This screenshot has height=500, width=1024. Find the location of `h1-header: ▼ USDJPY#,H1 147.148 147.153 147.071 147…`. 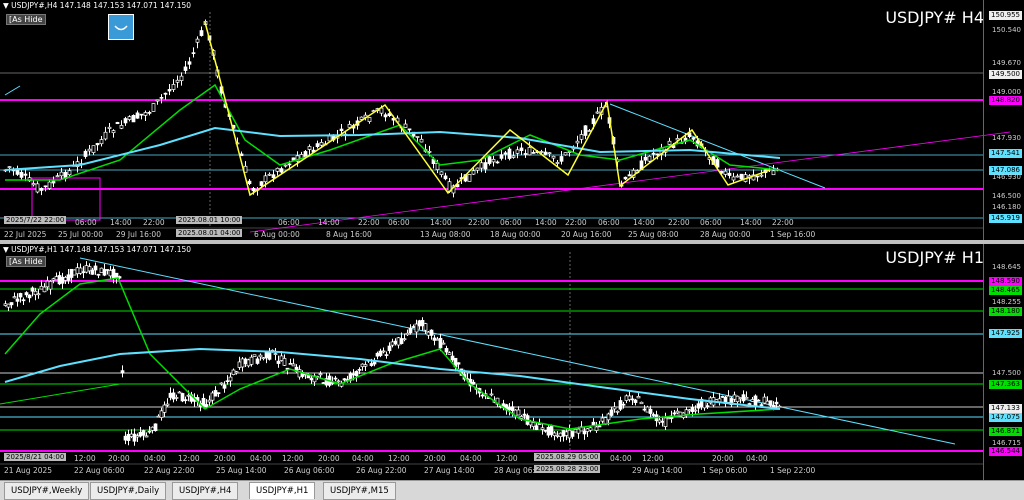

h1-header: ▼ USDJPY#,H1 147.148 147.153 147.071 147… is located at coordinates (97, 249).